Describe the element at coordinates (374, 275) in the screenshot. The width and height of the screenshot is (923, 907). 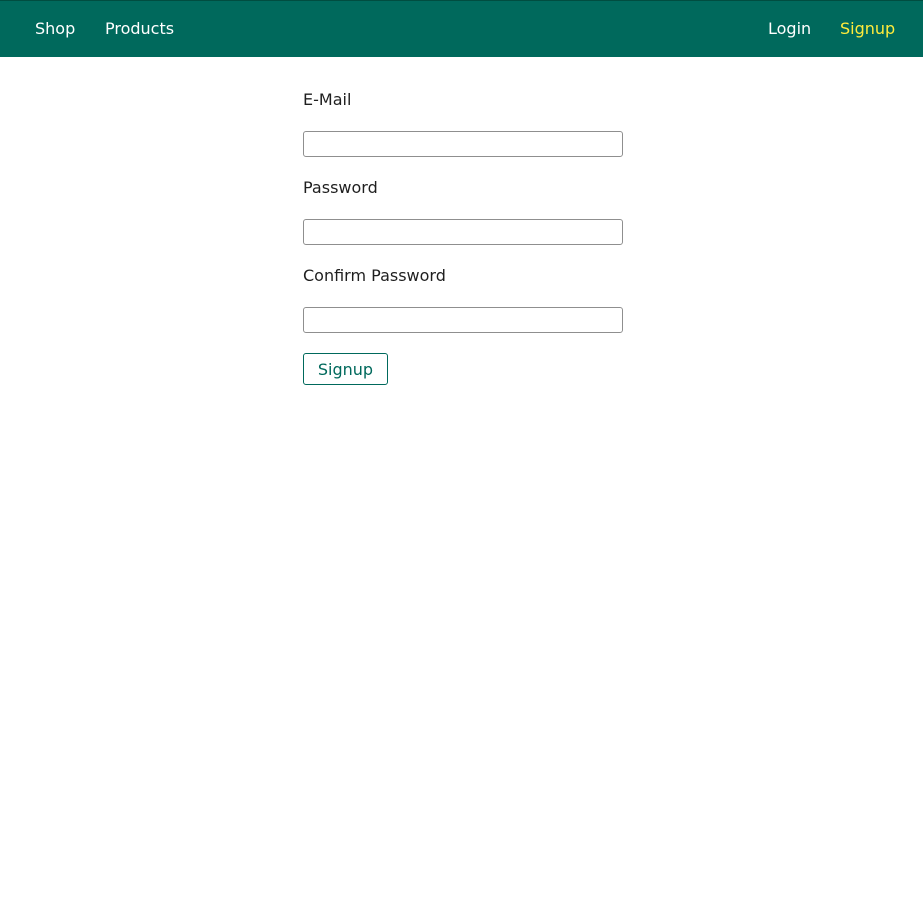
I see `confirm-password-label: Confirm Password` at that location.